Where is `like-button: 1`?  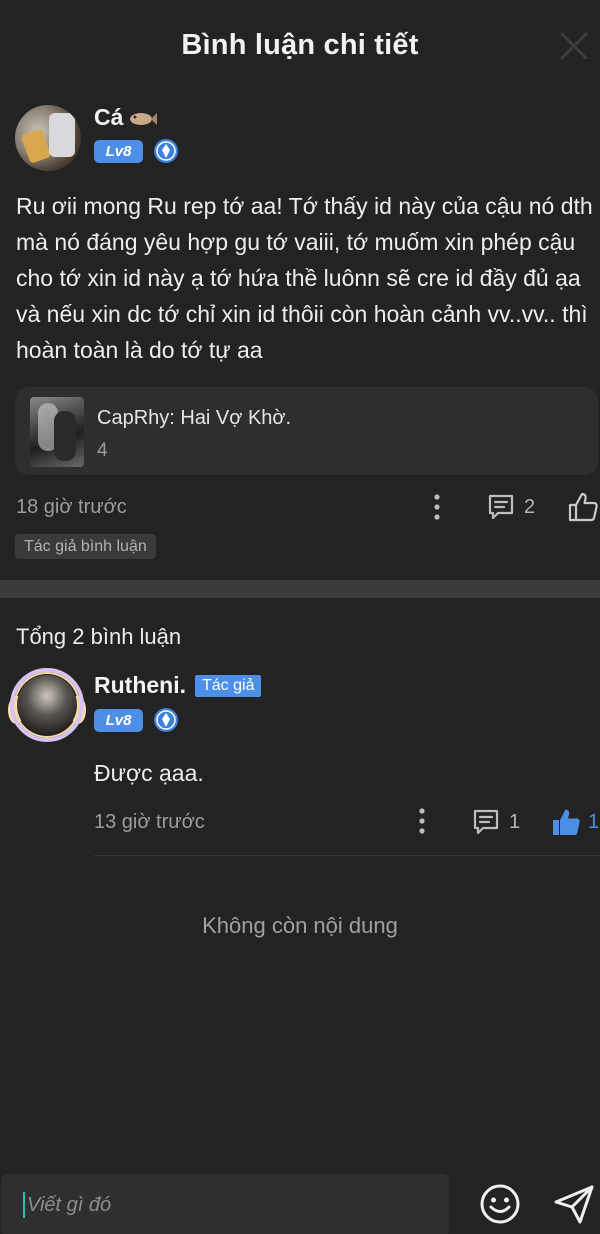
like-button: 1 is located at coordinates (574, 822).